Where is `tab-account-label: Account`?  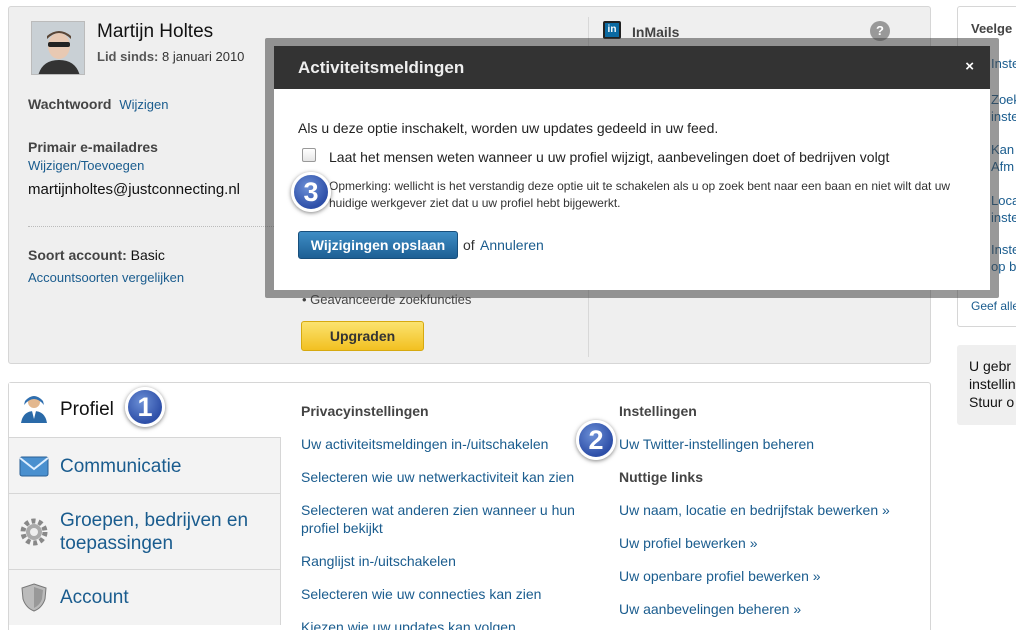
tab-account-label: Account is located at coordinates (94, 597).